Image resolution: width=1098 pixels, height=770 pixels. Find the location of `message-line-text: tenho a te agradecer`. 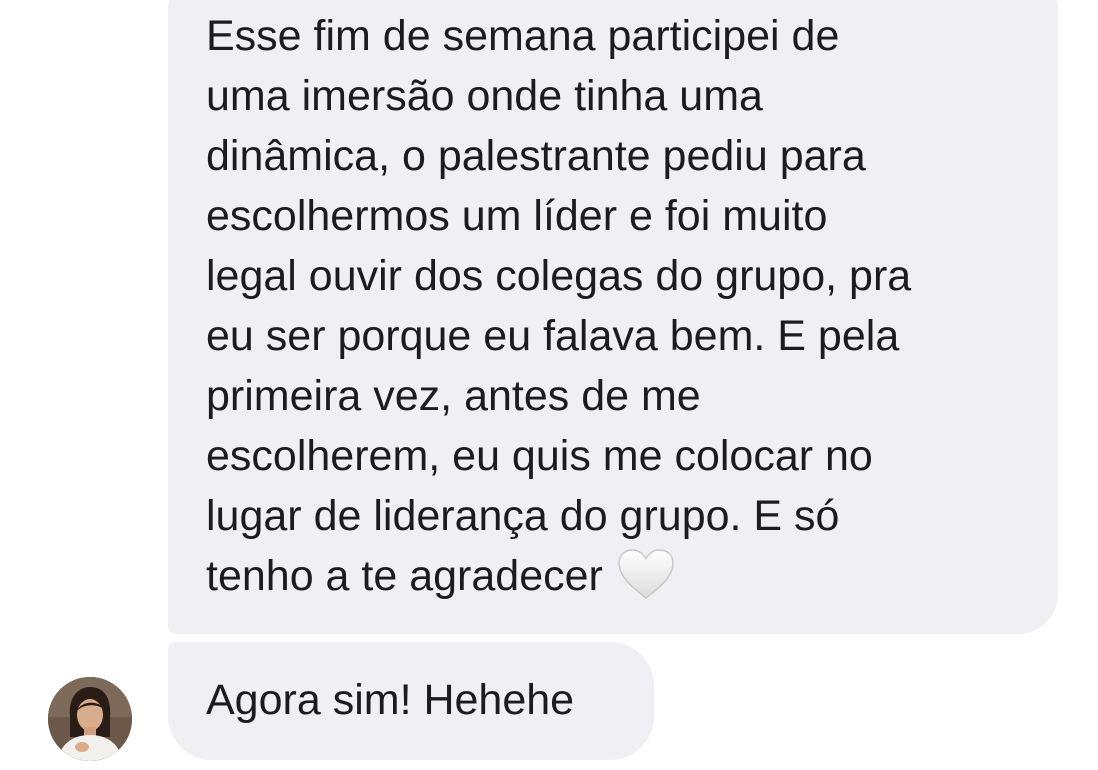

message-line-text: tenho a te agradecer is located at coordinates (404, 576).